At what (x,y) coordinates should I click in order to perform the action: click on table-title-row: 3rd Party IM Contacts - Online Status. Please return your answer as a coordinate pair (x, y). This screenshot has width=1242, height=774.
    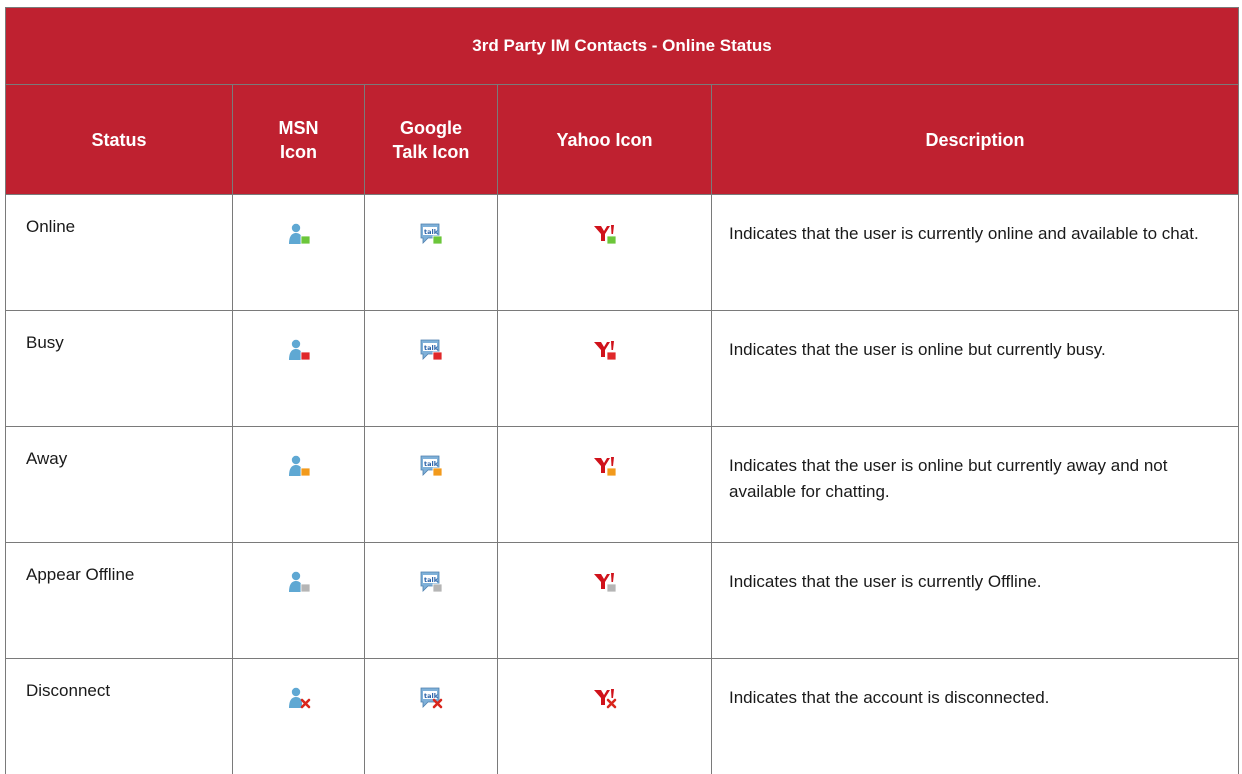
    Looking at the image, I should click on (622, 46).